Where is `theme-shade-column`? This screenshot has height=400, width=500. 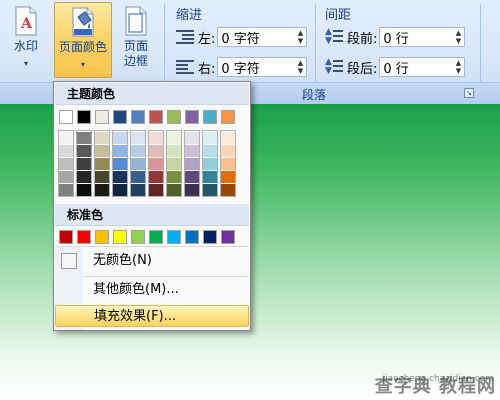
theme-shade-column is located at coordinates (228, 163).